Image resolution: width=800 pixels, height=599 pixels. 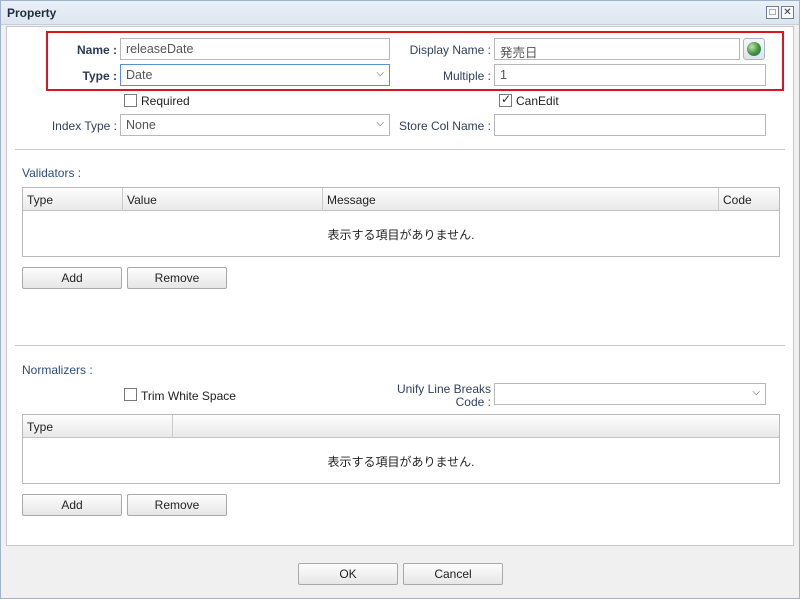 I want to click on maximize-icon: □, so click(x=772, y=12).